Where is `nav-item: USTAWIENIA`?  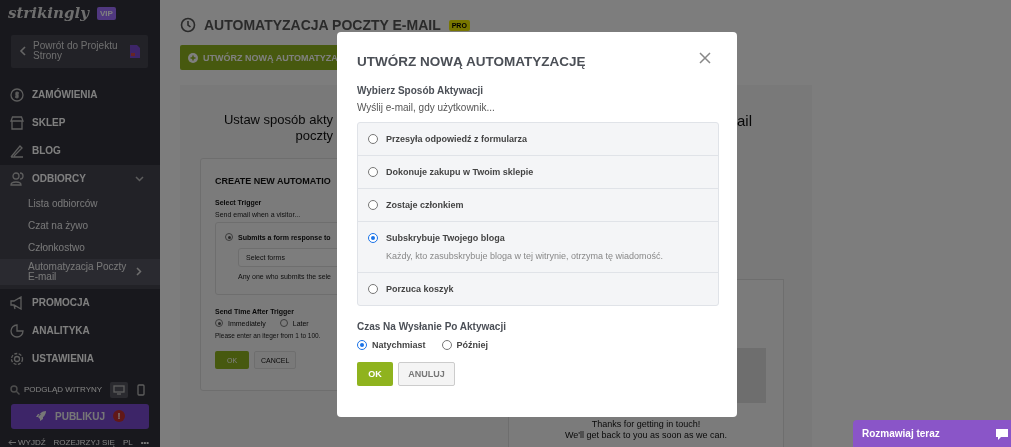 nav-item: USTAWIENIA is located at coordinates (80, 358).